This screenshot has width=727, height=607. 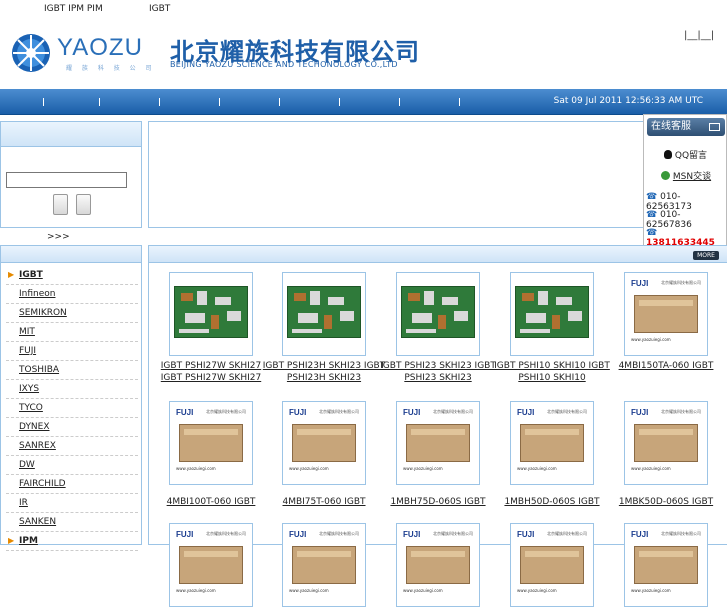 I want to click on top-link-igbt: IGBT, so click(x=159, y=9).